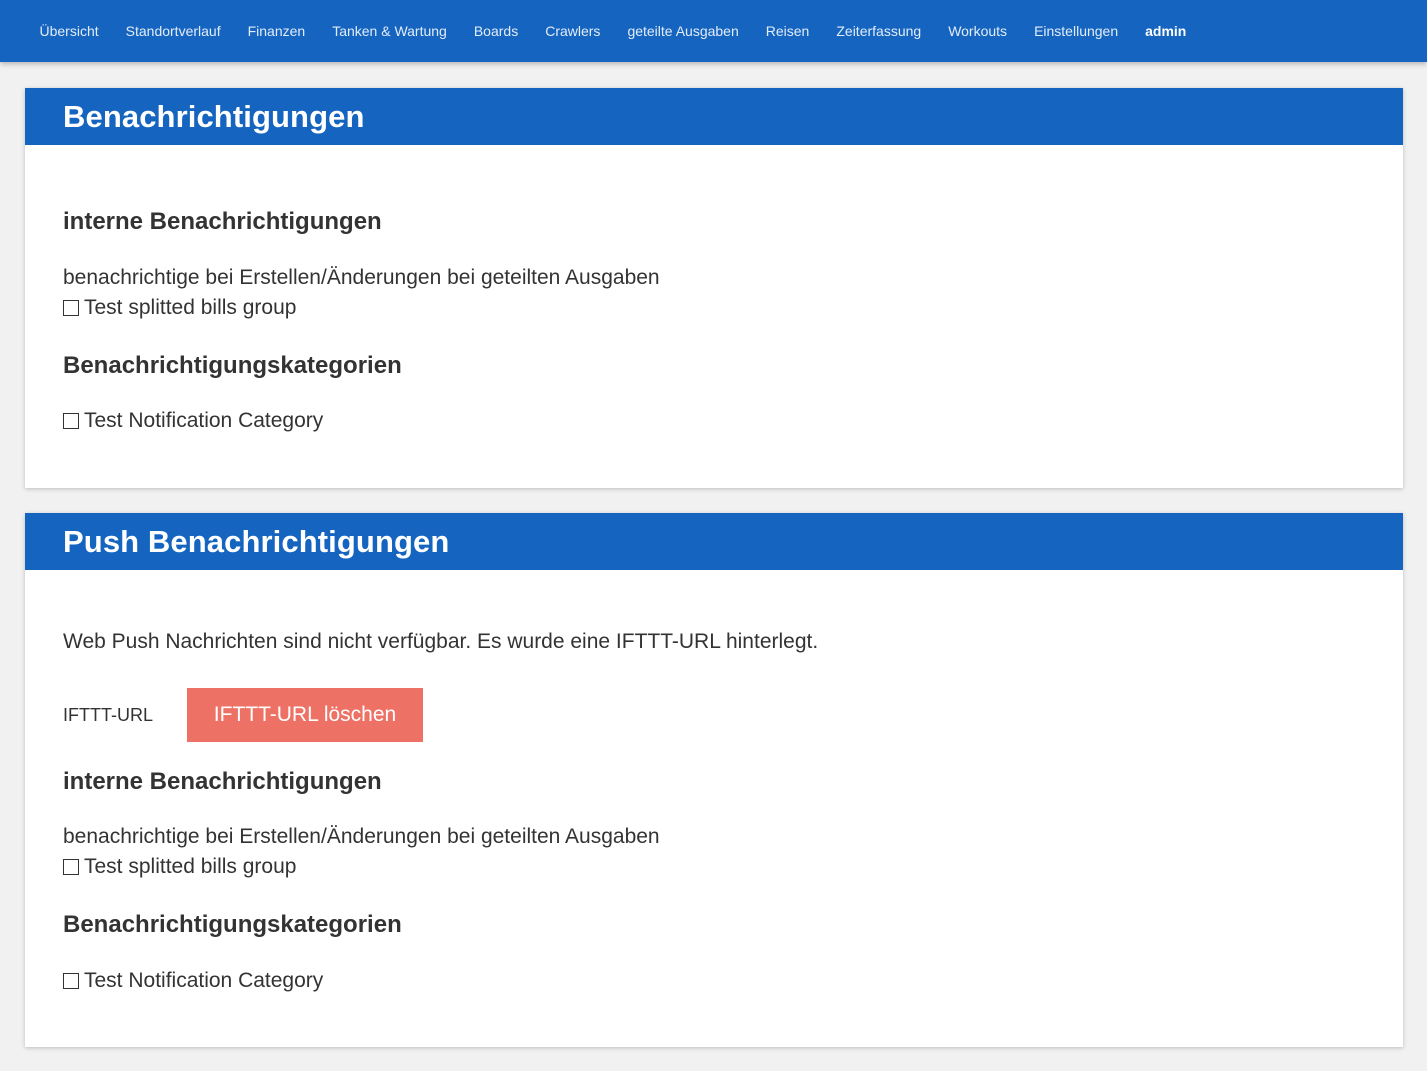 The height and width of the screenshot is (1071, 1427). I want to click on push-internal-notifications-heading: interne Benachrichtigungen, so click(222, 781).